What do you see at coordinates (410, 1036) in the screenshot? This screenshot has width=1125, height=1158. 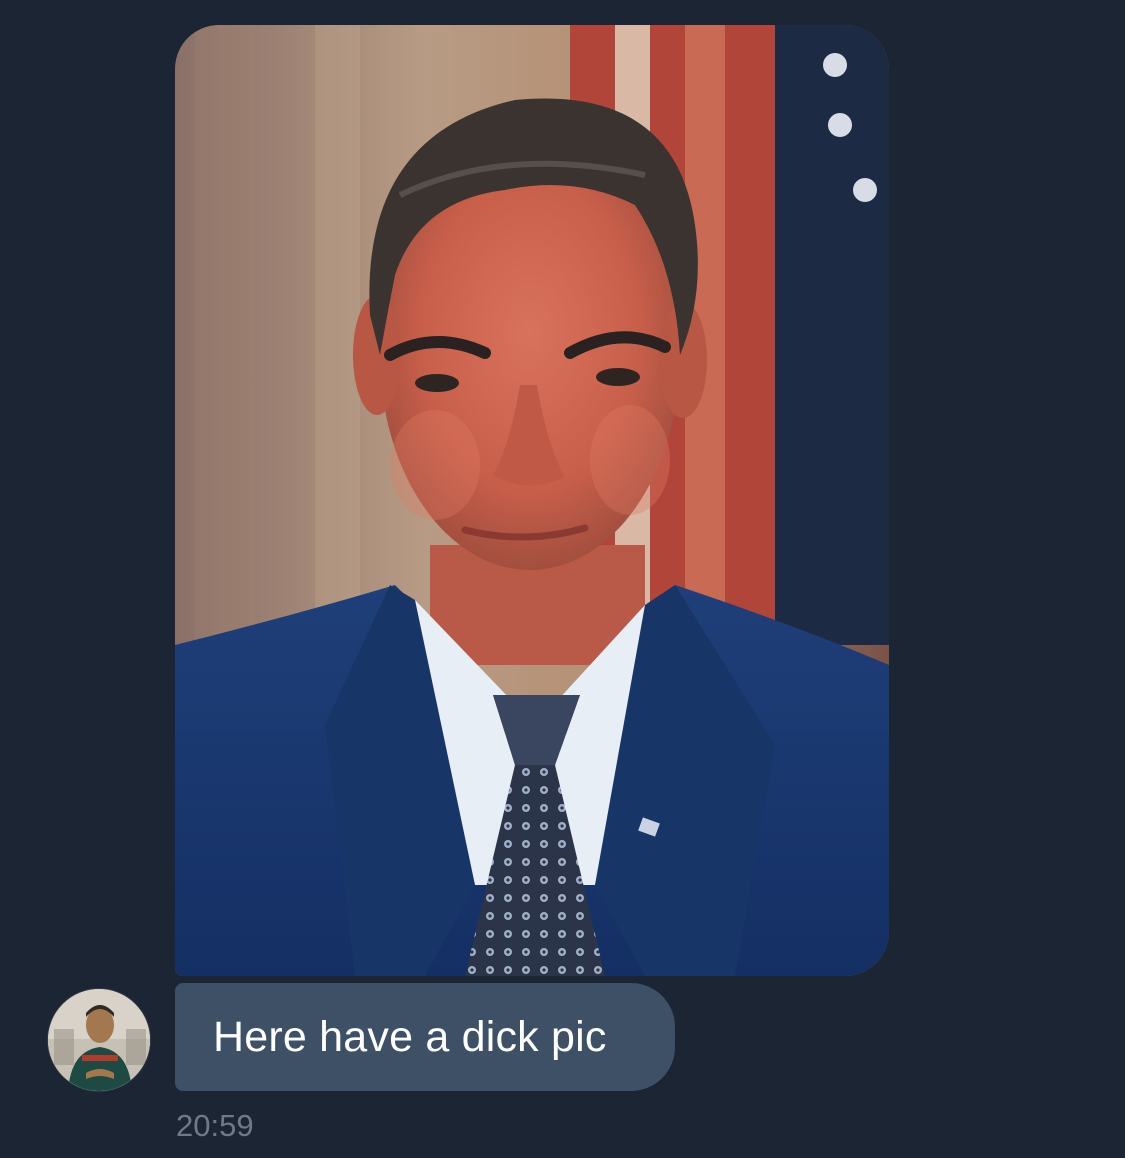 I see `message-text: Here have a dick pic` at bounding box center [410, 1036].